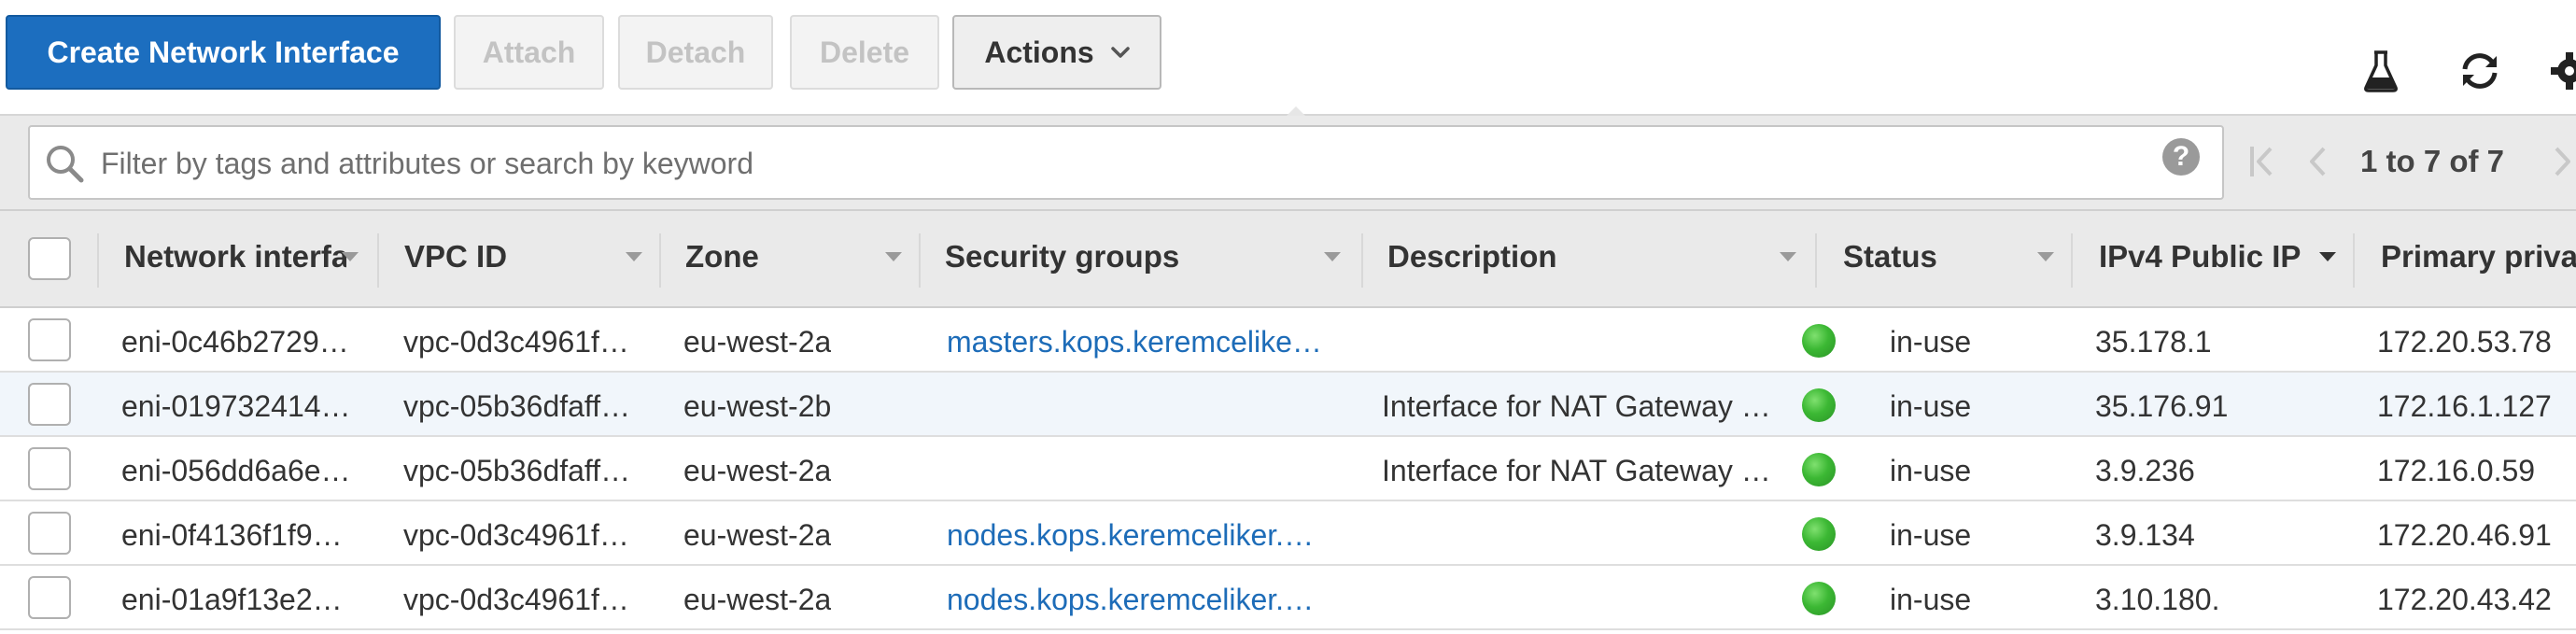 The height and width of the screenshot is (634, 2576). Describe the element at coordinates (695, 52) in the screenshot. I see `detach-button: Detach` at that location.